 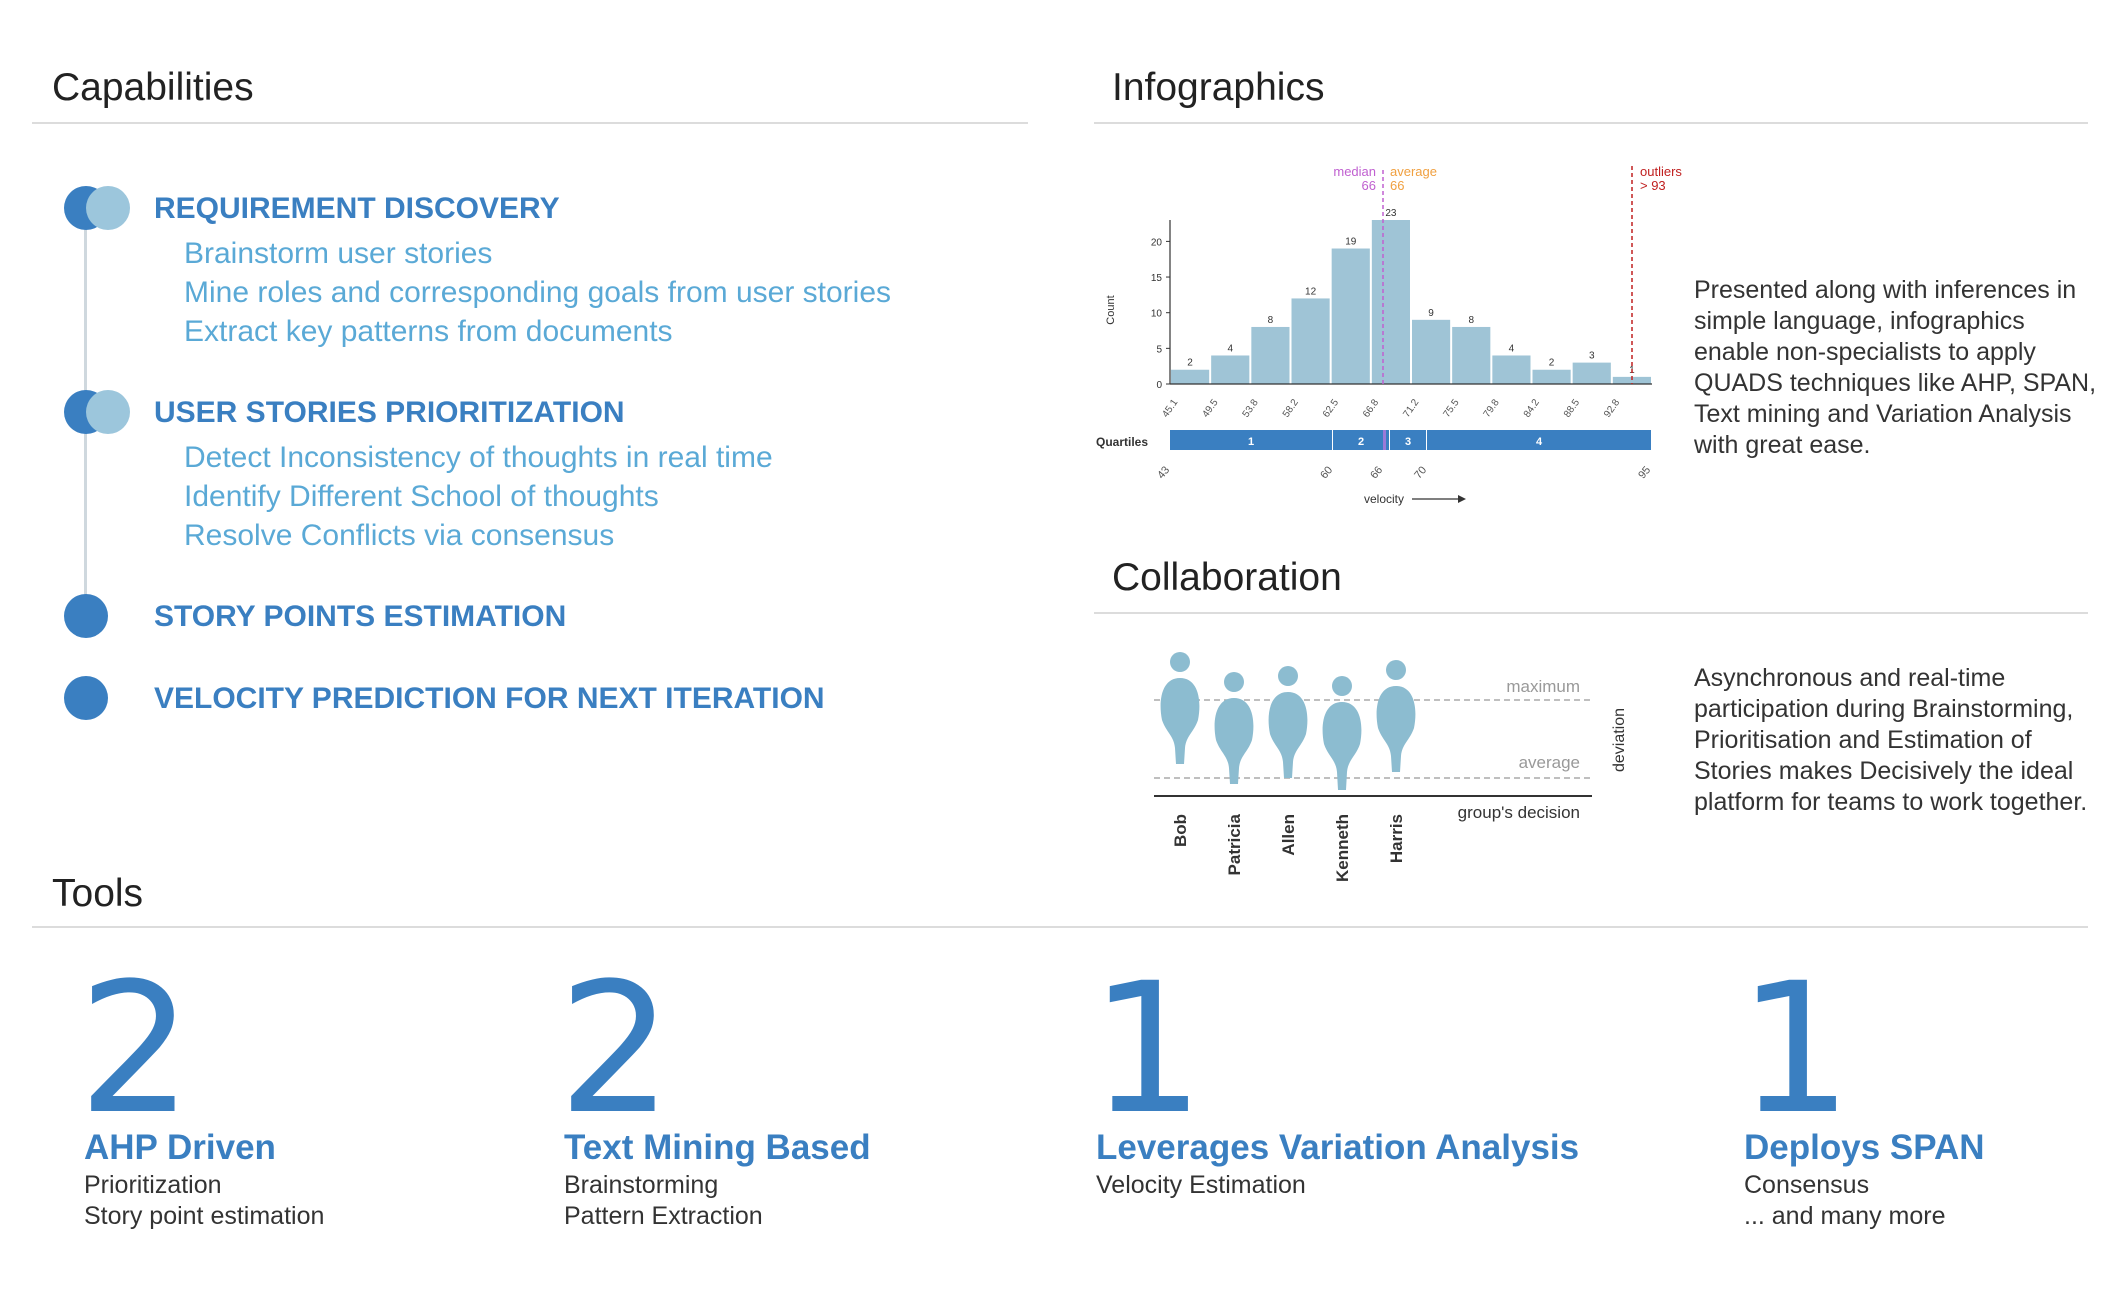 What do you see at coordinates (1396, 838) in the screenshot?
I see `person-name: Harris` at bounding box center [1396, 838].